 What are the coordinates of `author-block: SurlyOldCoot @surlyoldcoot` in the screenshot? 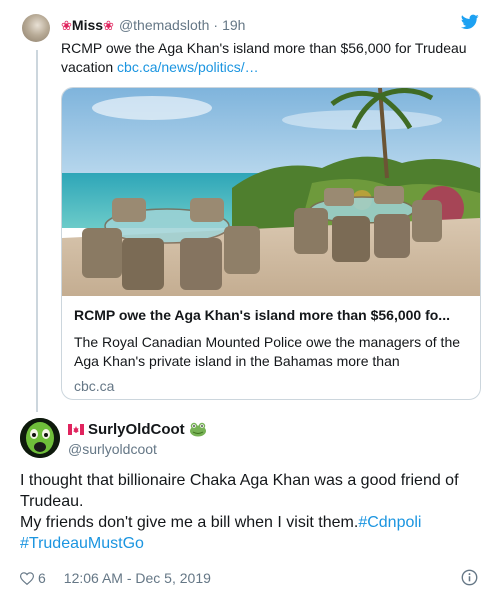 It's located at (137, 437).